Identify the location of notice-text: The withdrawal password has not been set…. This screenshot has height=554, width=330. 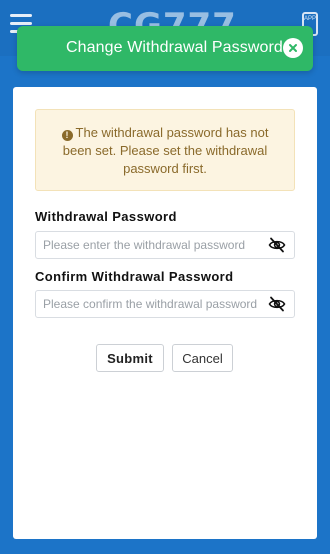
(165, 150).